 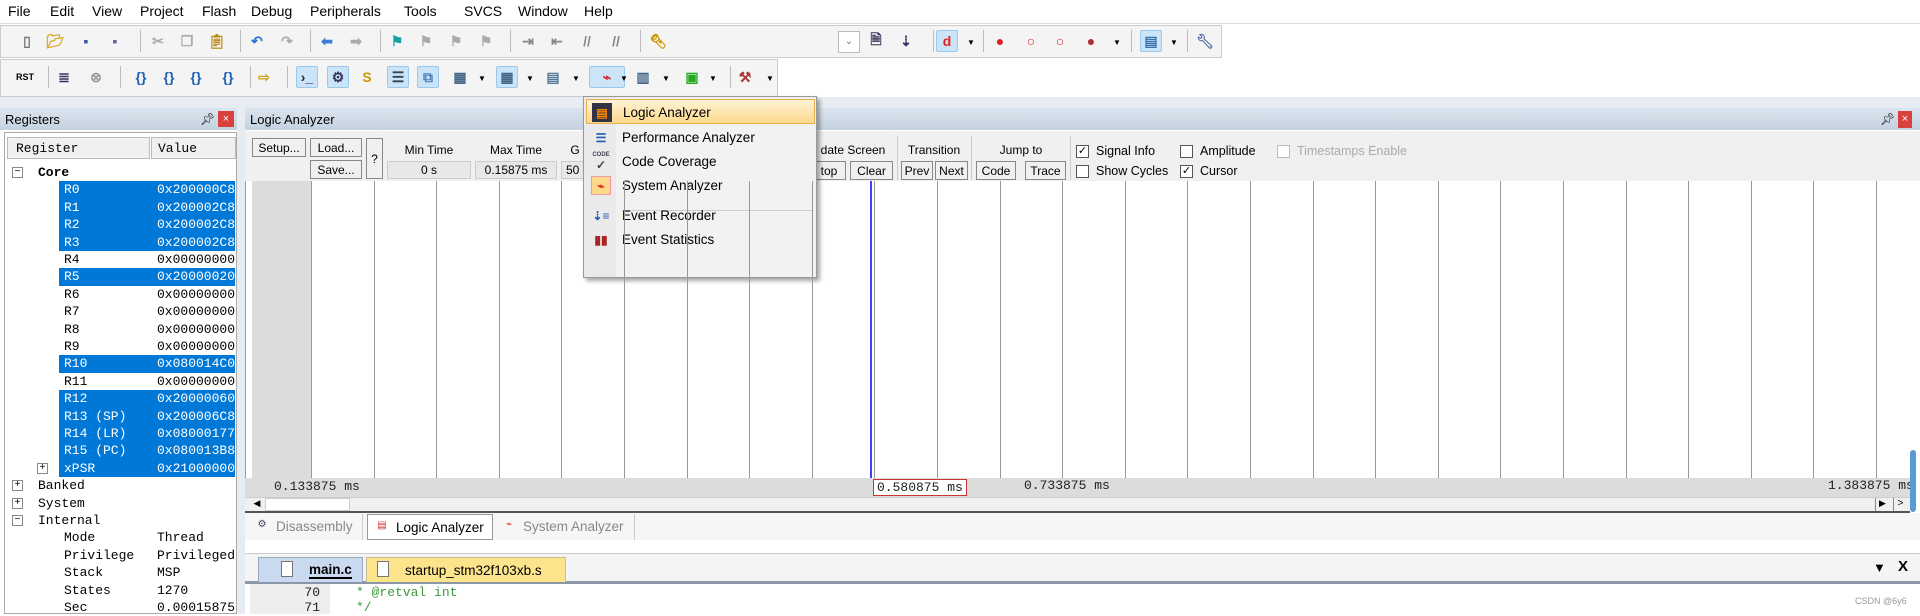 I want to click on register-row-sec: Sec 0.00015875, so click(x=118, y=607).